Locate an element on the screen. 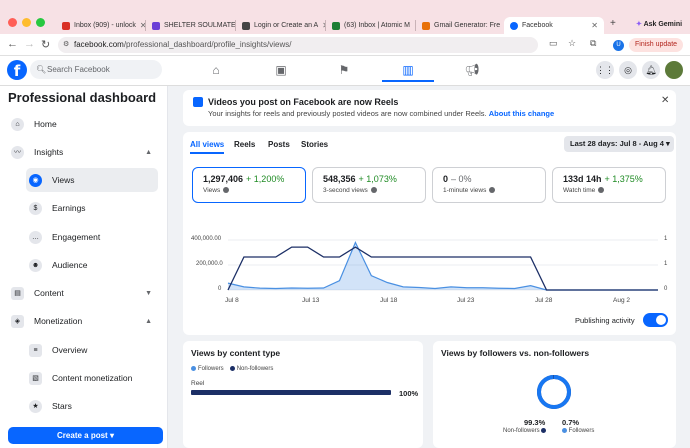 The width and height of the screenshot is (690, 448). browser-tab: Login or Create an A✕ is located at coordinates (281, 25).